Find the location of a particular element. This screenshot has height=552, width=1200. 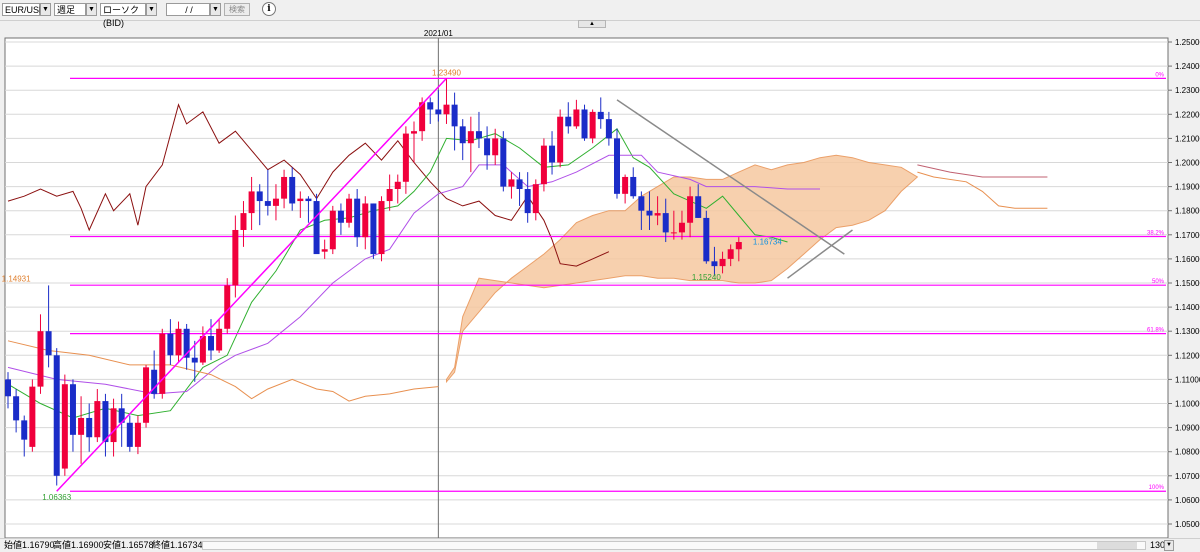

axis-tick-label: 1.24000 is located at coordinates (1187, 66).